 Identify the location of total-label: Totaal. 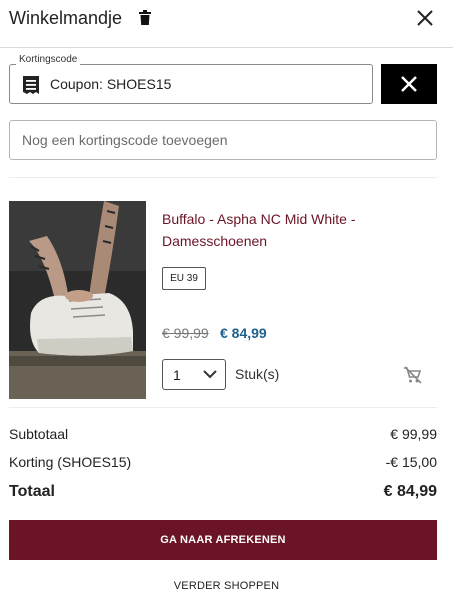
(32, 491).